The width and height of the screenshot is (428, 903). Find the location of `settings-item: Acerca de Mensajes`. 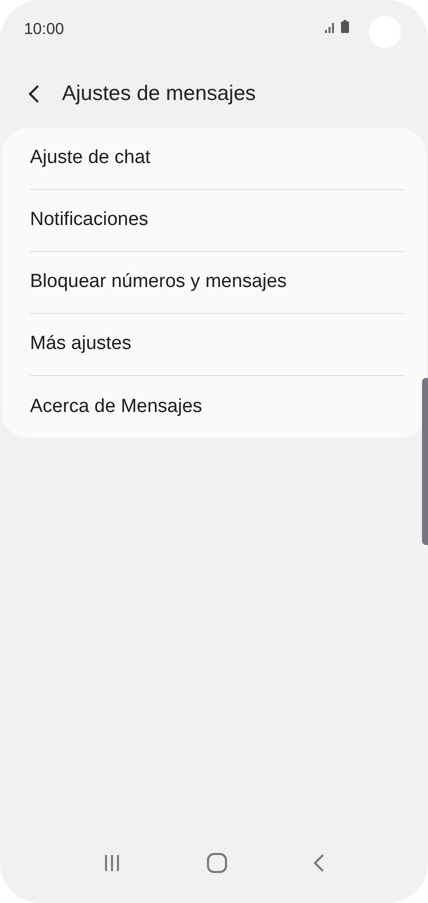

settings-item: Acerca de Mensajes is located at coordinates (116, 407).